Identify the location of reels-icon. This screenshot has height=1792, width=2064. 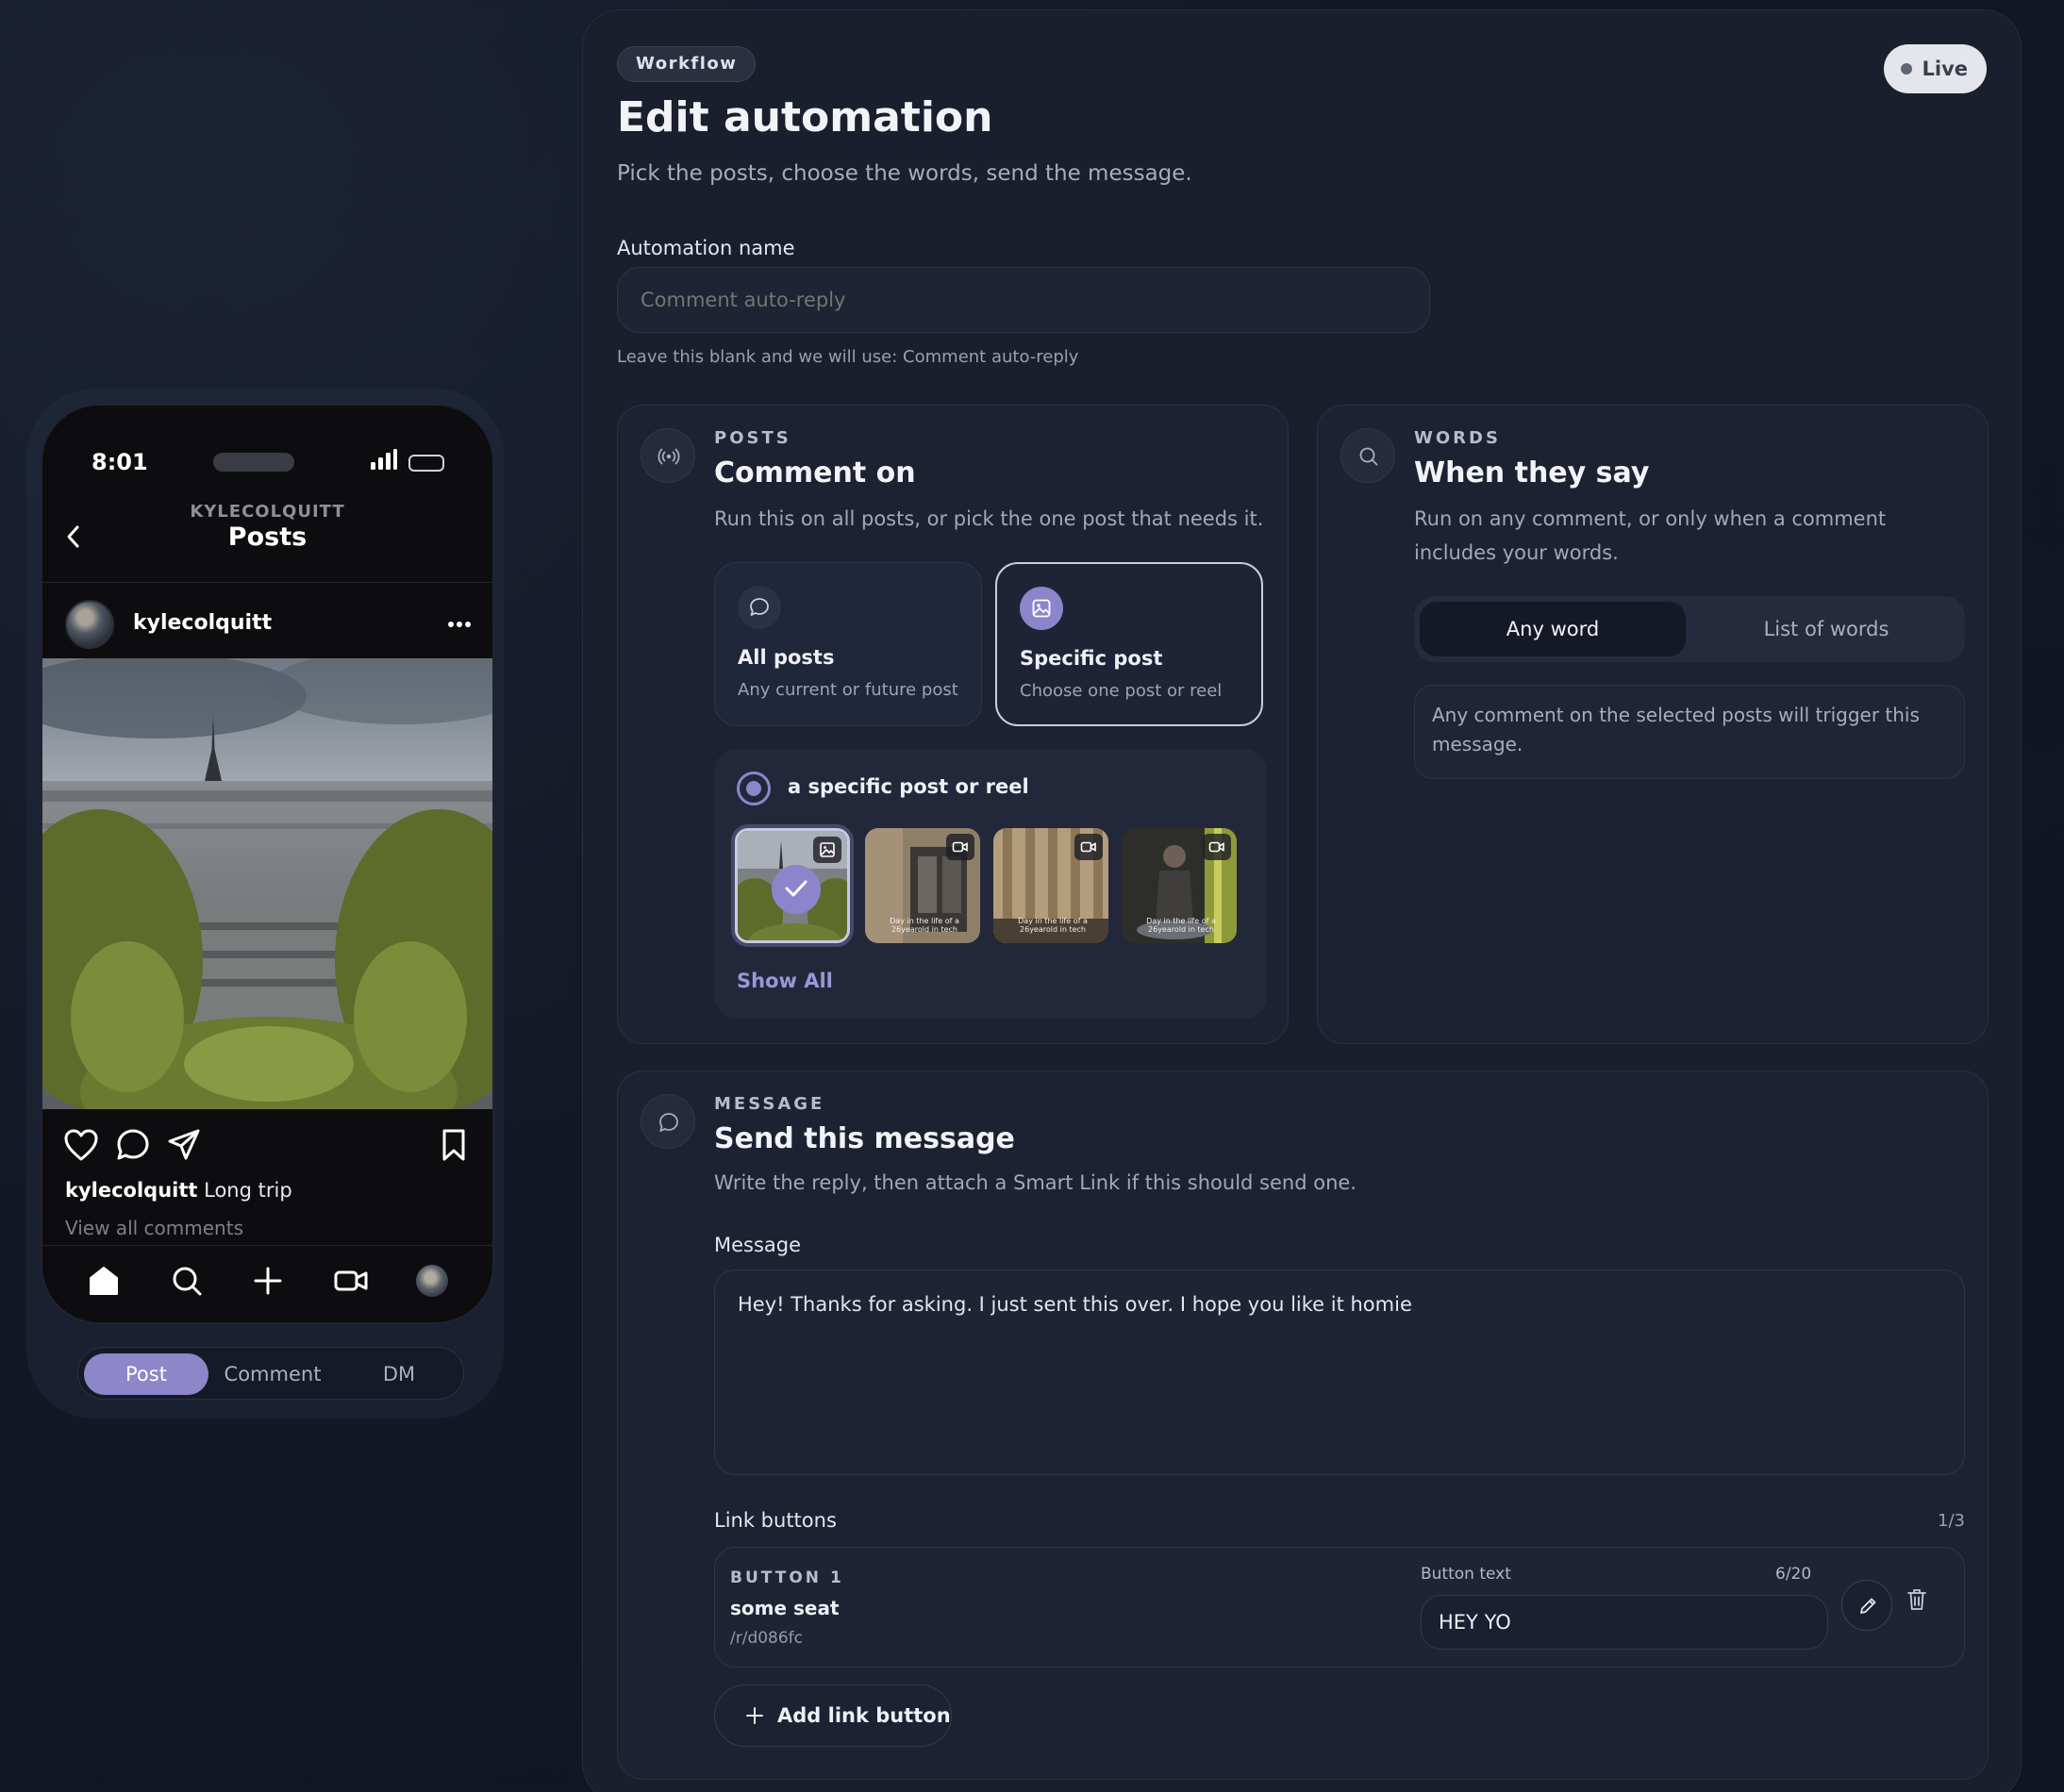
(351, 1281).